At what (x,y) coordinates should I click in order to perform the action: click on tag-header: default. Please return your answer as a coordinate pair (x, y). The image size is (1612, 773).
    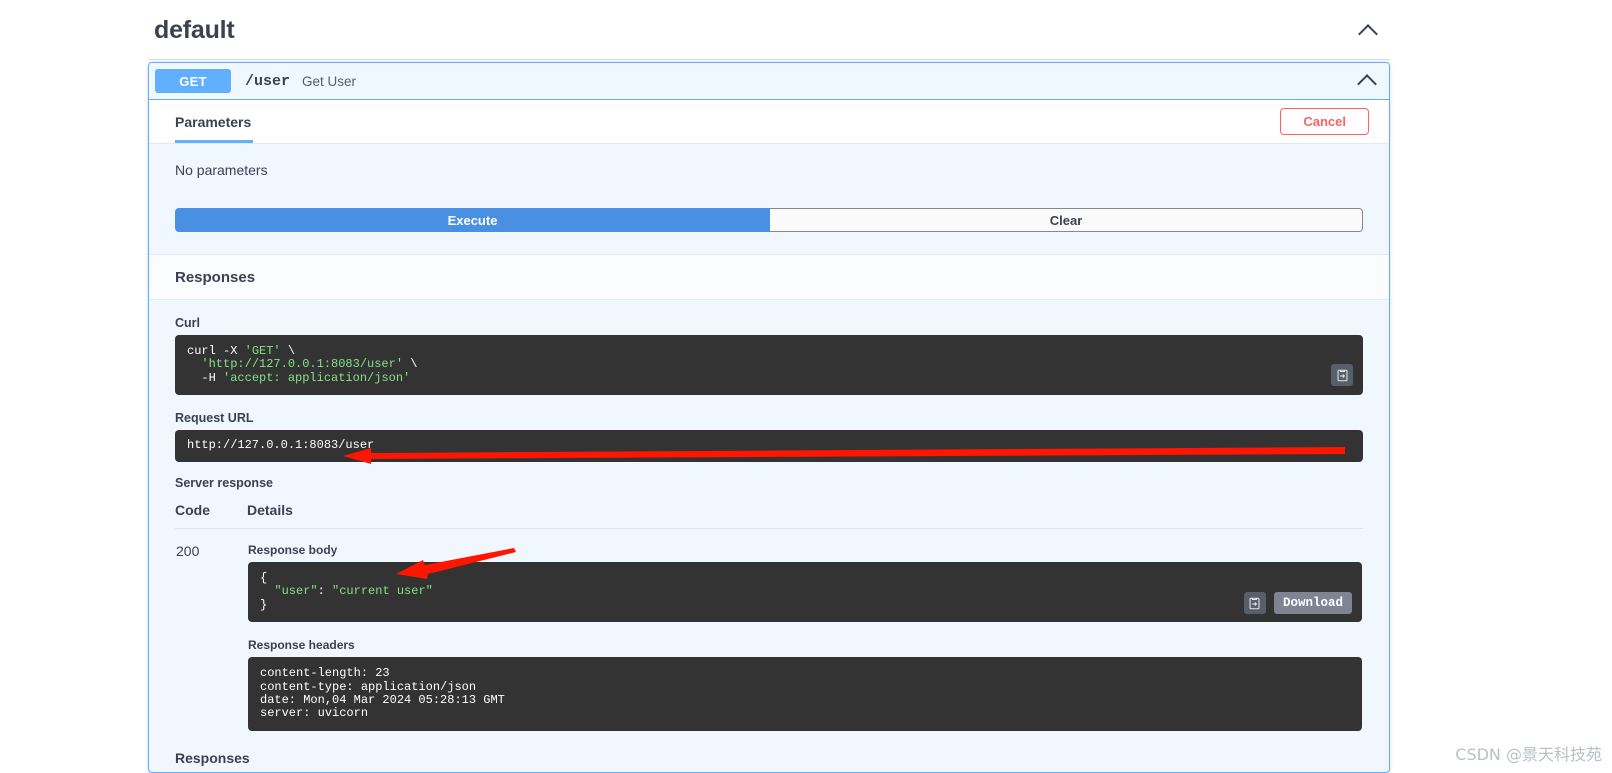
    Looking at the image, I should click on (769, 30).